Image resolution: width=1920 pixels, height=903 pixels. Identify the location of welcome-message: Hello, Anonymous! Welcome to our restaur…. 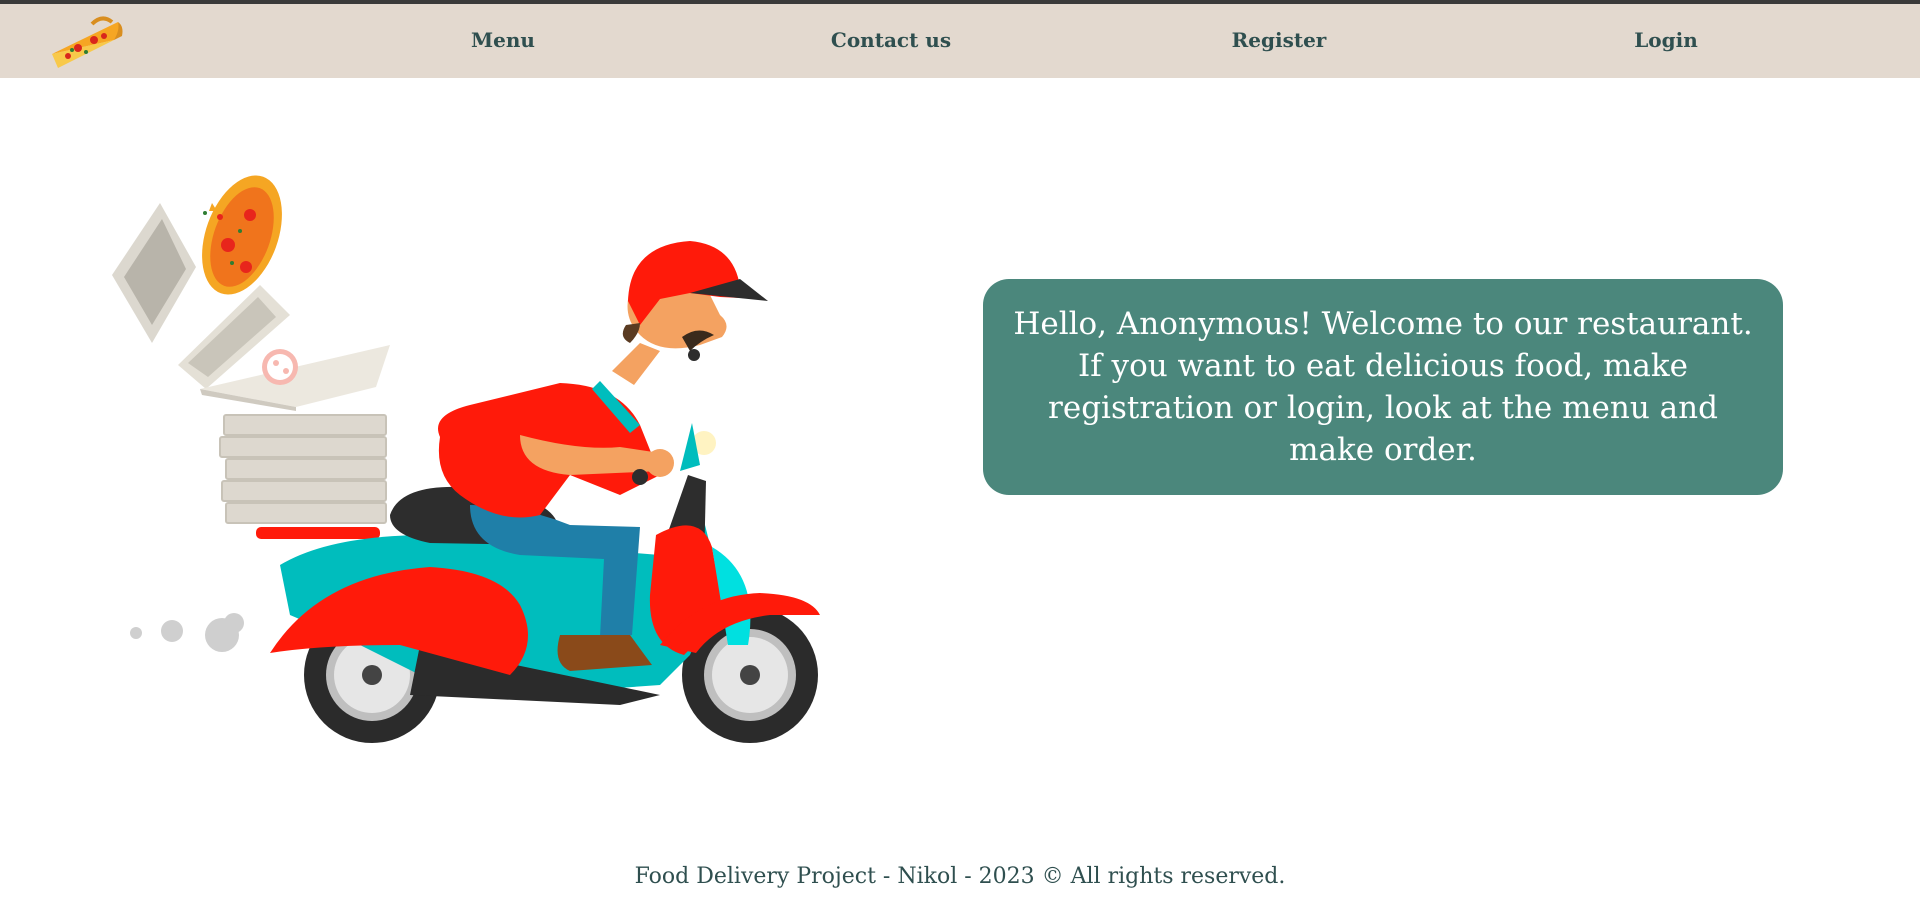
(1383, 387).